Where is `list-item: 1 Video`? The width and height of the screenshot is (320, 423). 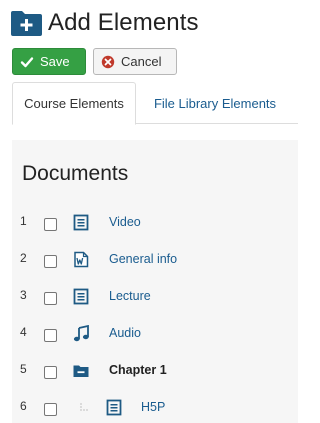 list-item: 1 Video is located at coordinates (149, 220).